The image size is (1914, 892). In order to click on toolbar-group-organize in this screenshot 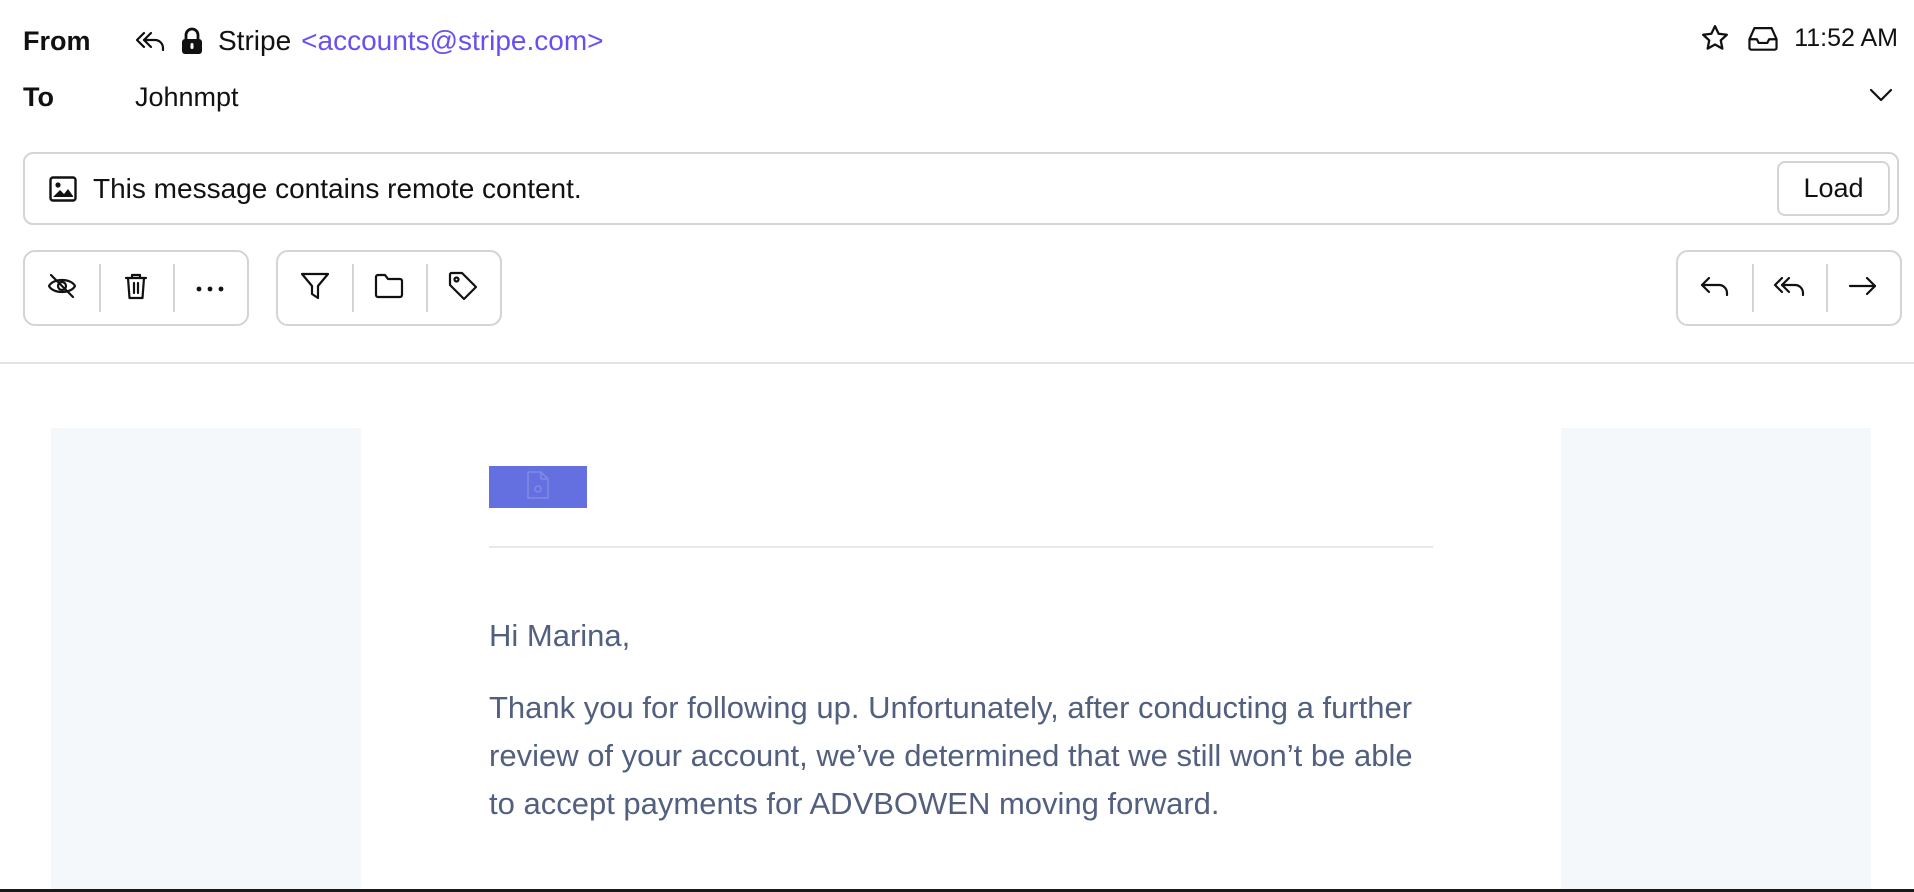, I will do `click(389, 288)`.